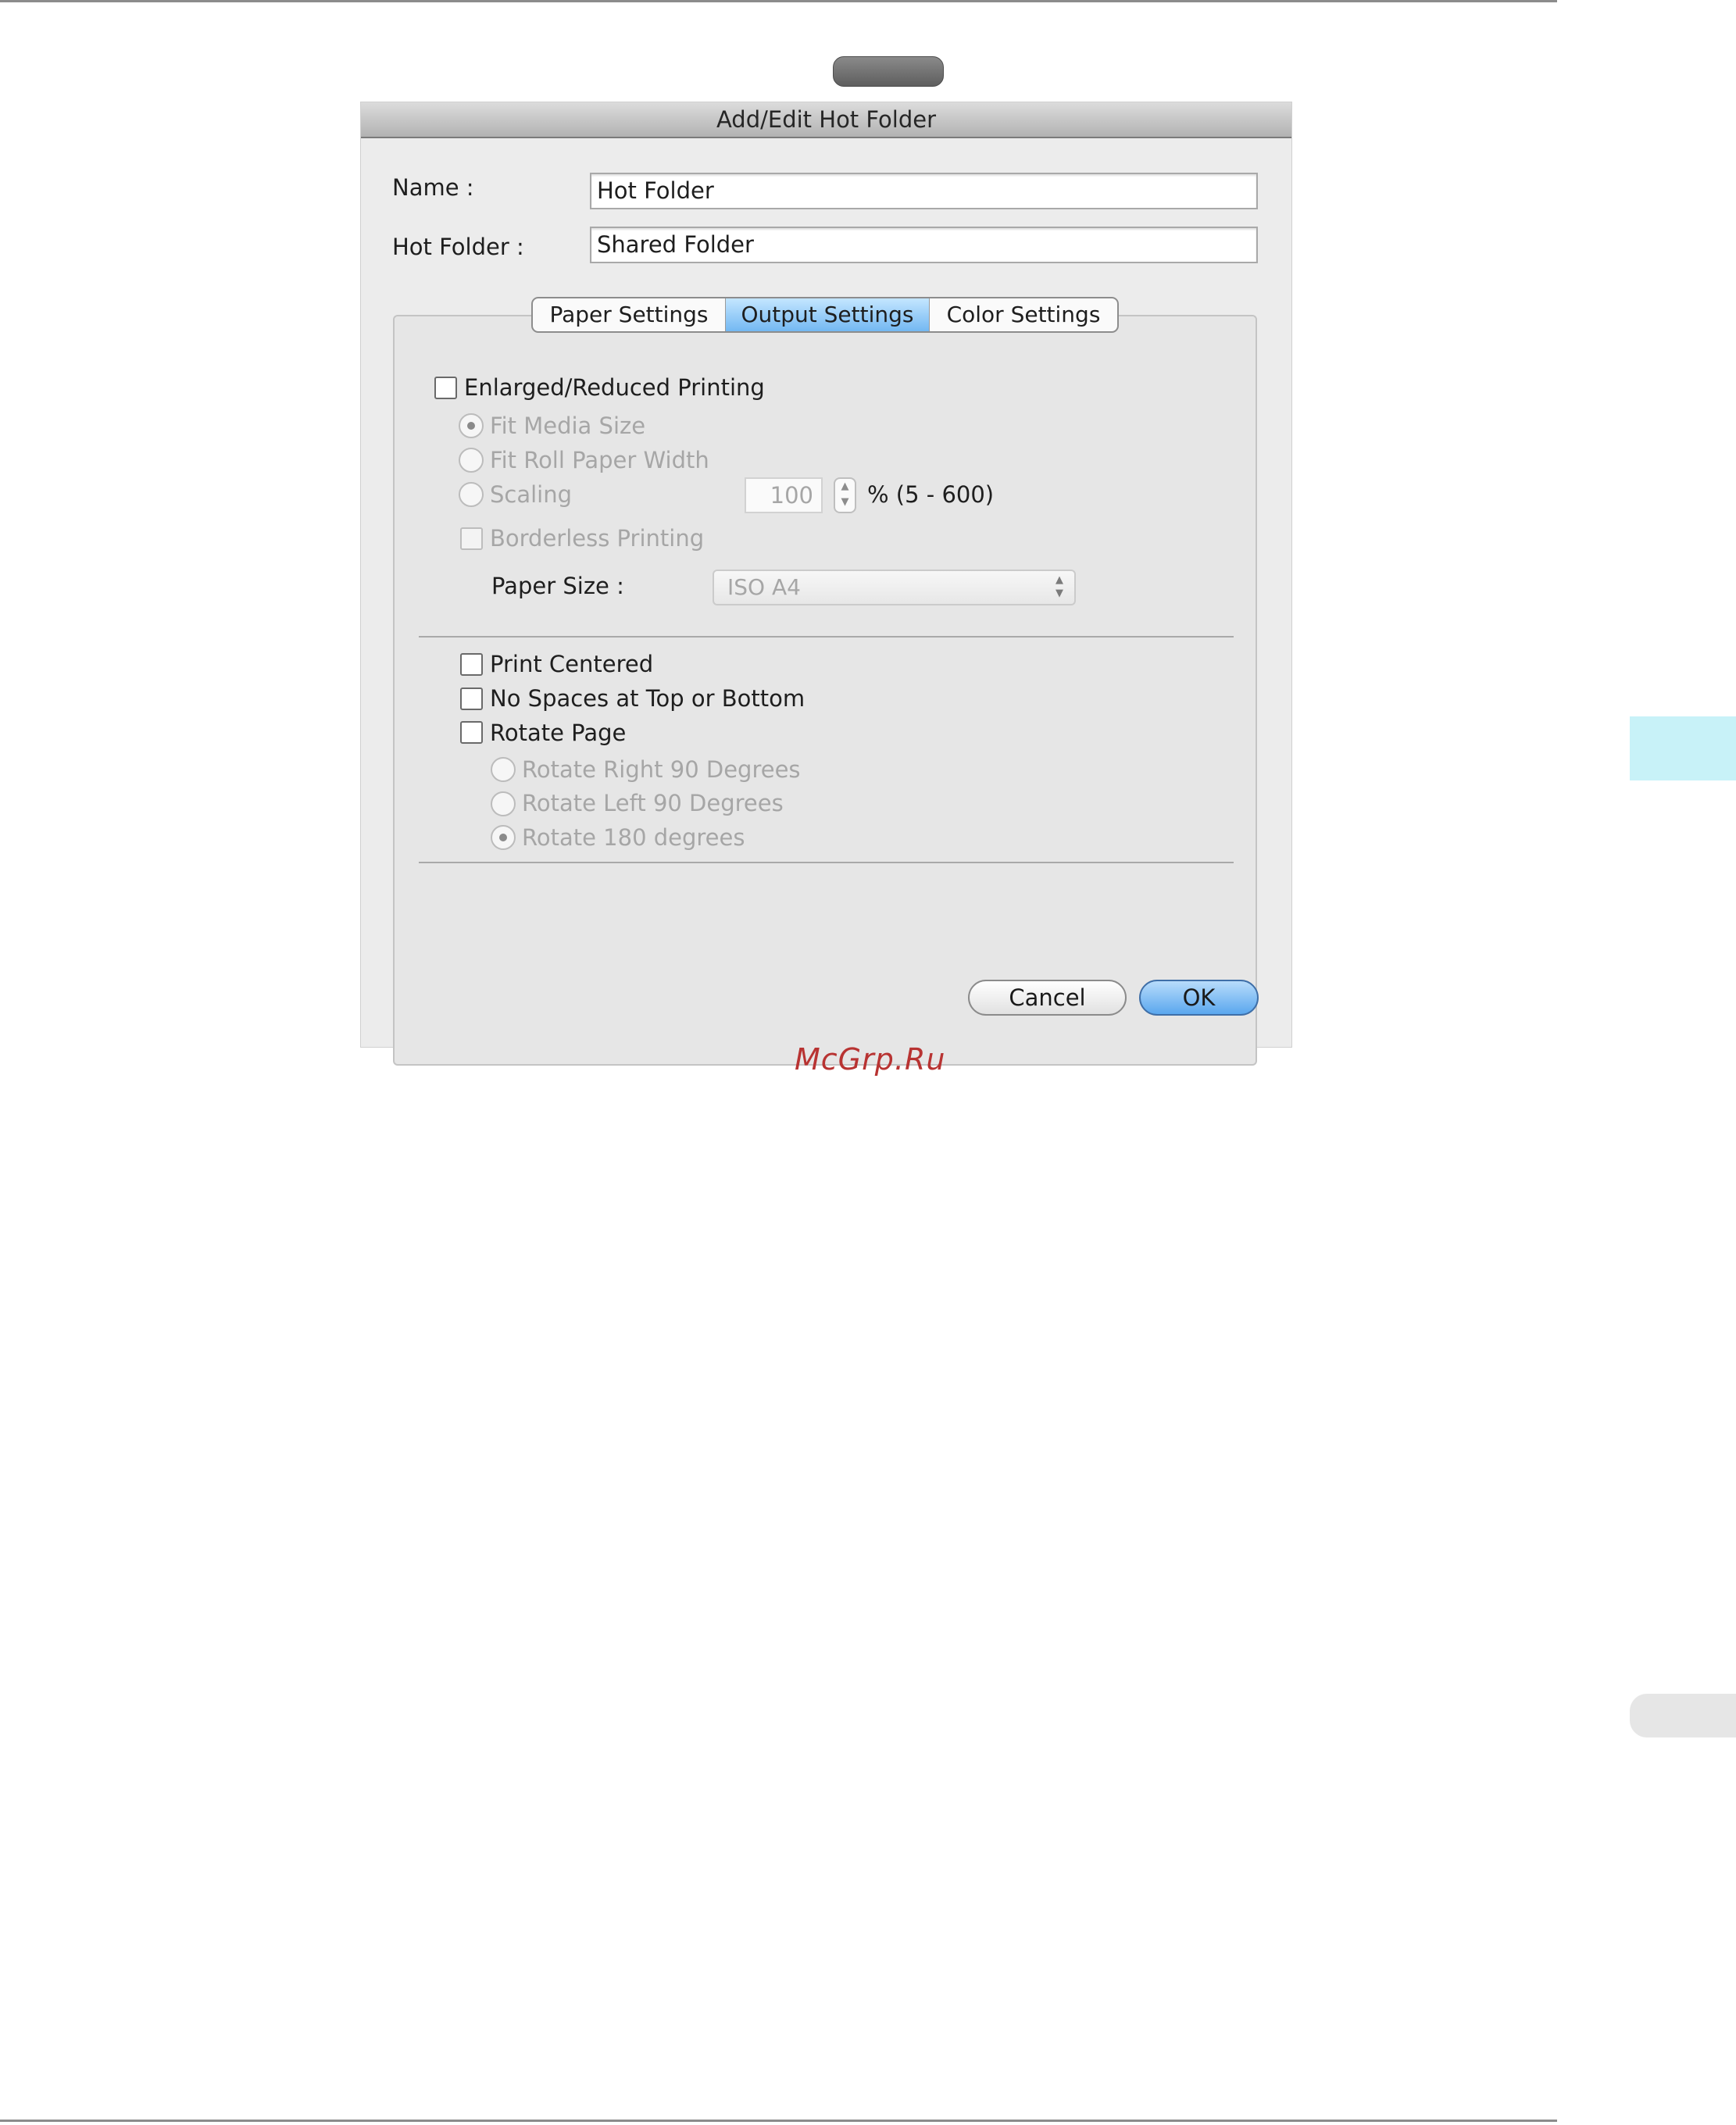  What do you see at coordinates (531, 494) in the screenshot?
I see `scaling-label: Scaling` at bounding box center [531, 494].